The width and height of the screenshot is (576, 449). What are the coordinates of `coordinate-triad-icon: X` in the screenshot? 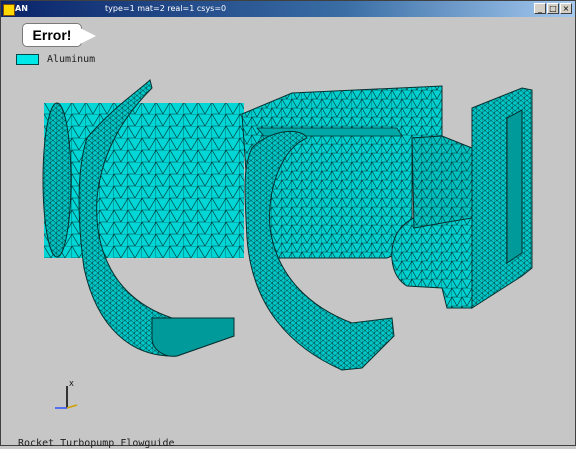 It's located at (66, 394).